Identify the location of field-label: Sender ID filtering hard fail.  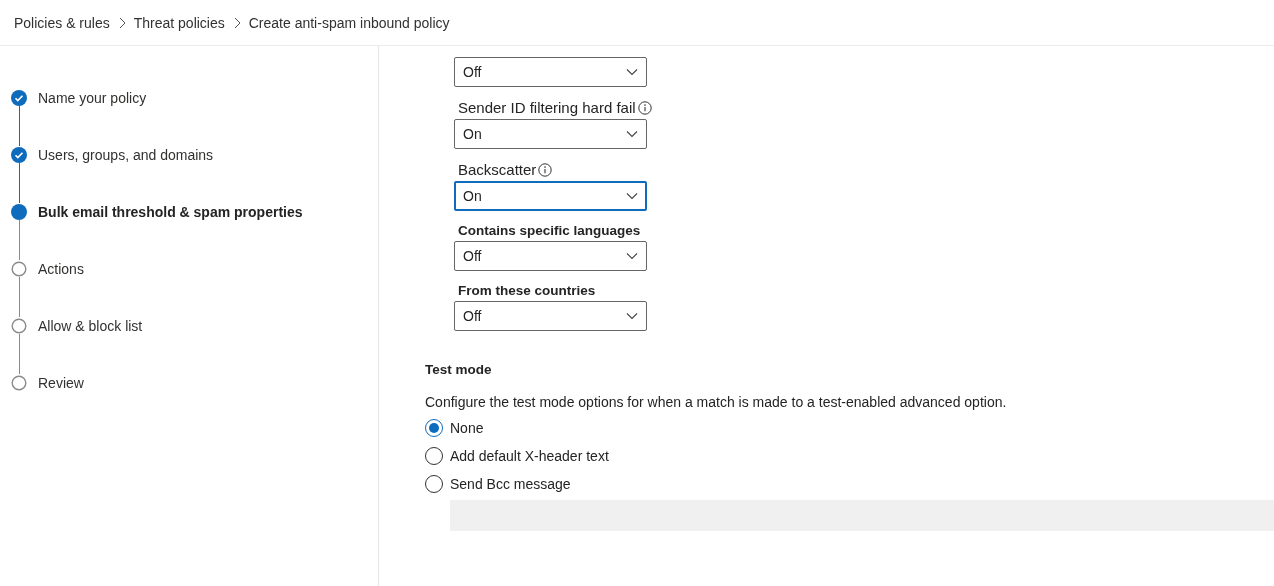
(547, 107).